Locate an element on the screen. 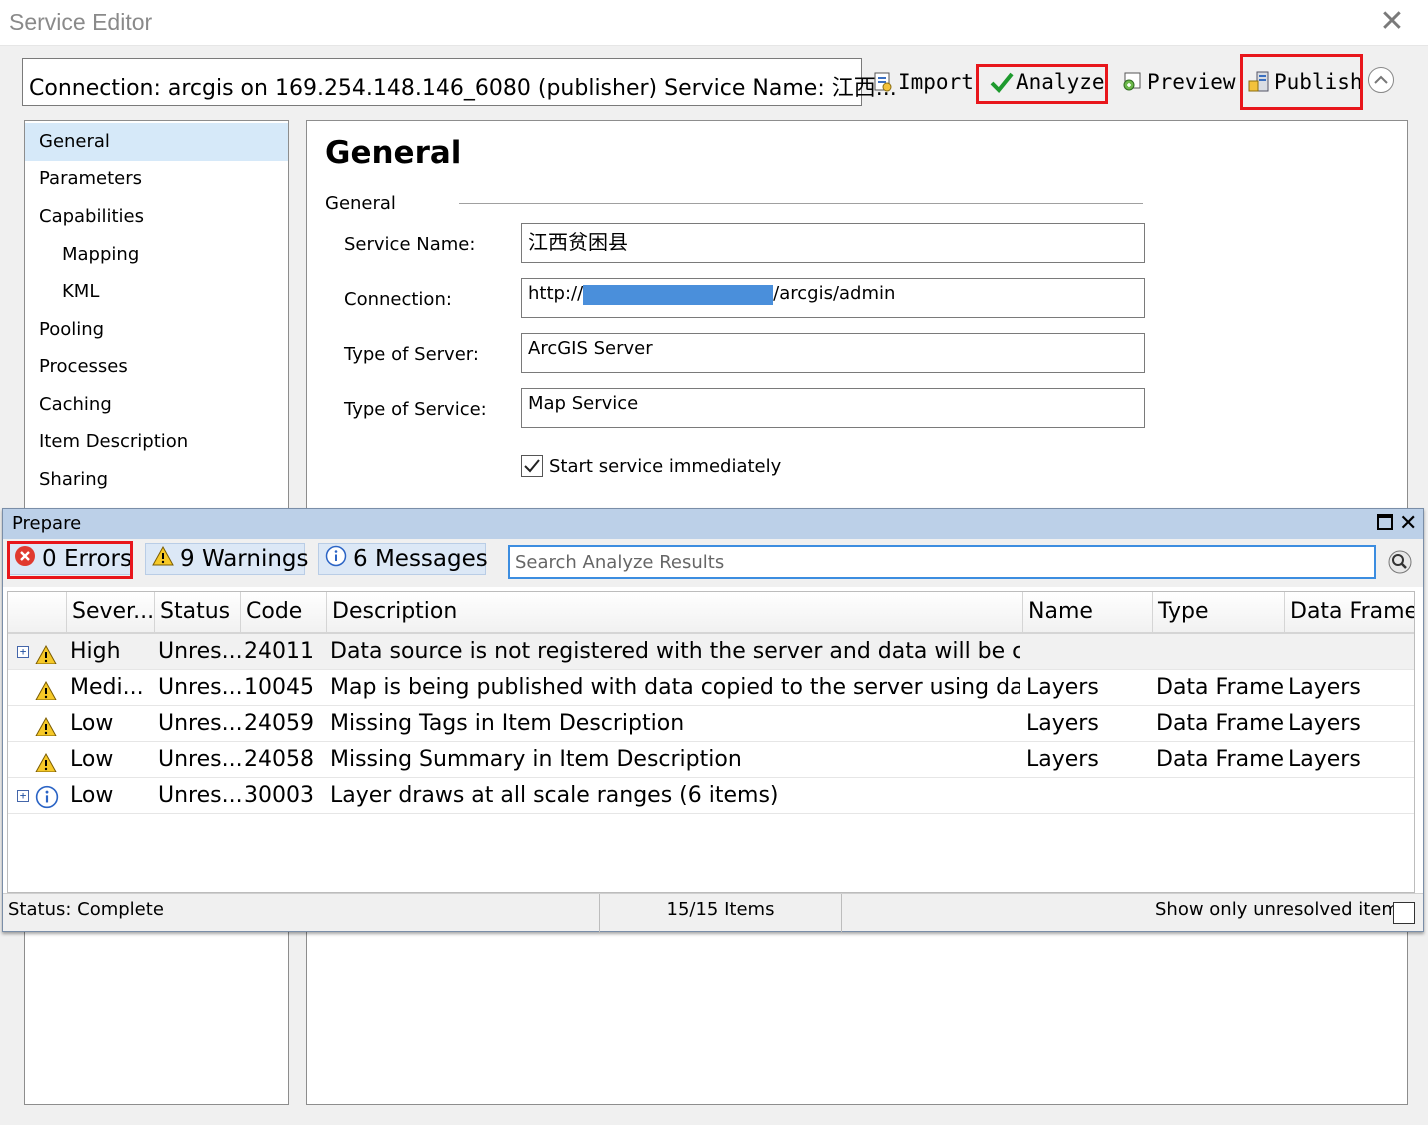 The height and width of the screenshot is (1125, 1428). warnings-filter-button: 9 Warnings is located at coordinates (227, 559).